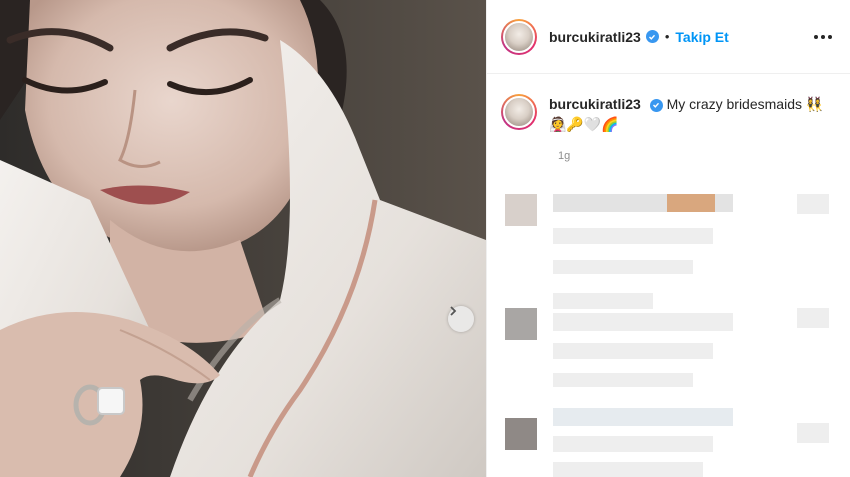  Describe the element at coordinates (734, 104) in the screenshot. I see `caption-text: My crazy bridesmaids` at that location.